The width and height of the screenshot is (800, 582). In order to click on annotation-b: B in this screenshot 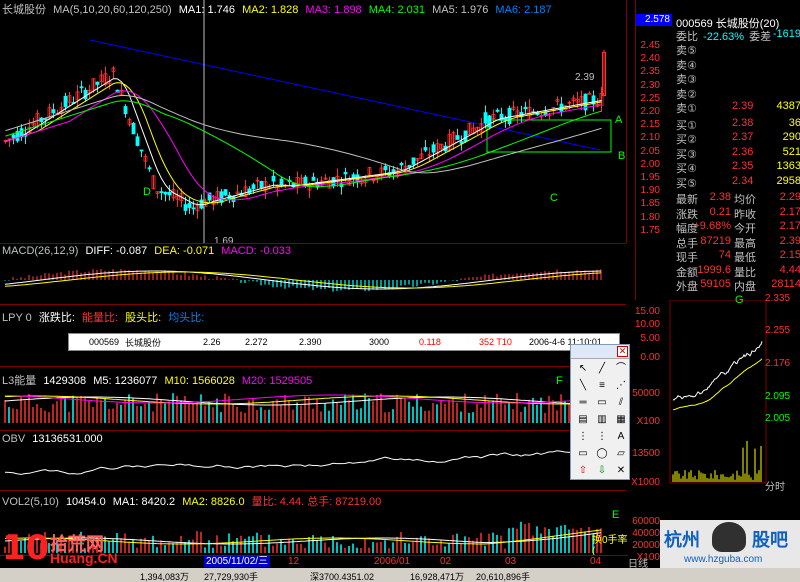, I will do `click(622, 156)`.